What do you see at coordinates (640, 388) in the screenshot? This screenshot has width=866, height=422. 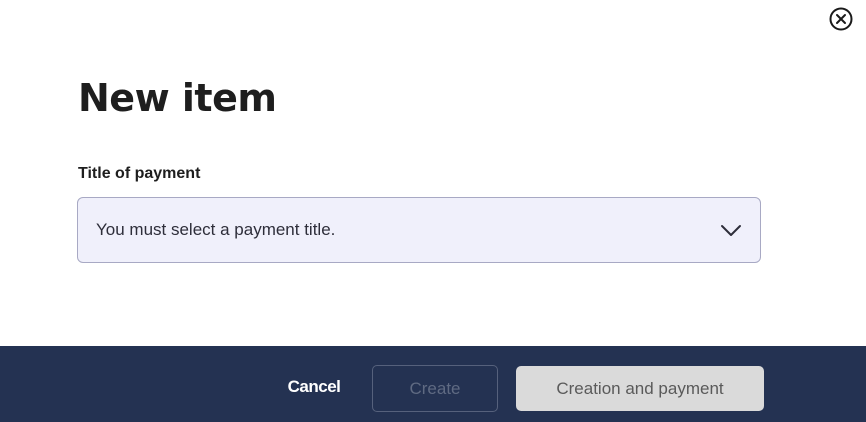 I see `create-and-pay-button: Creation and payment` at bounding box center [640, 388].